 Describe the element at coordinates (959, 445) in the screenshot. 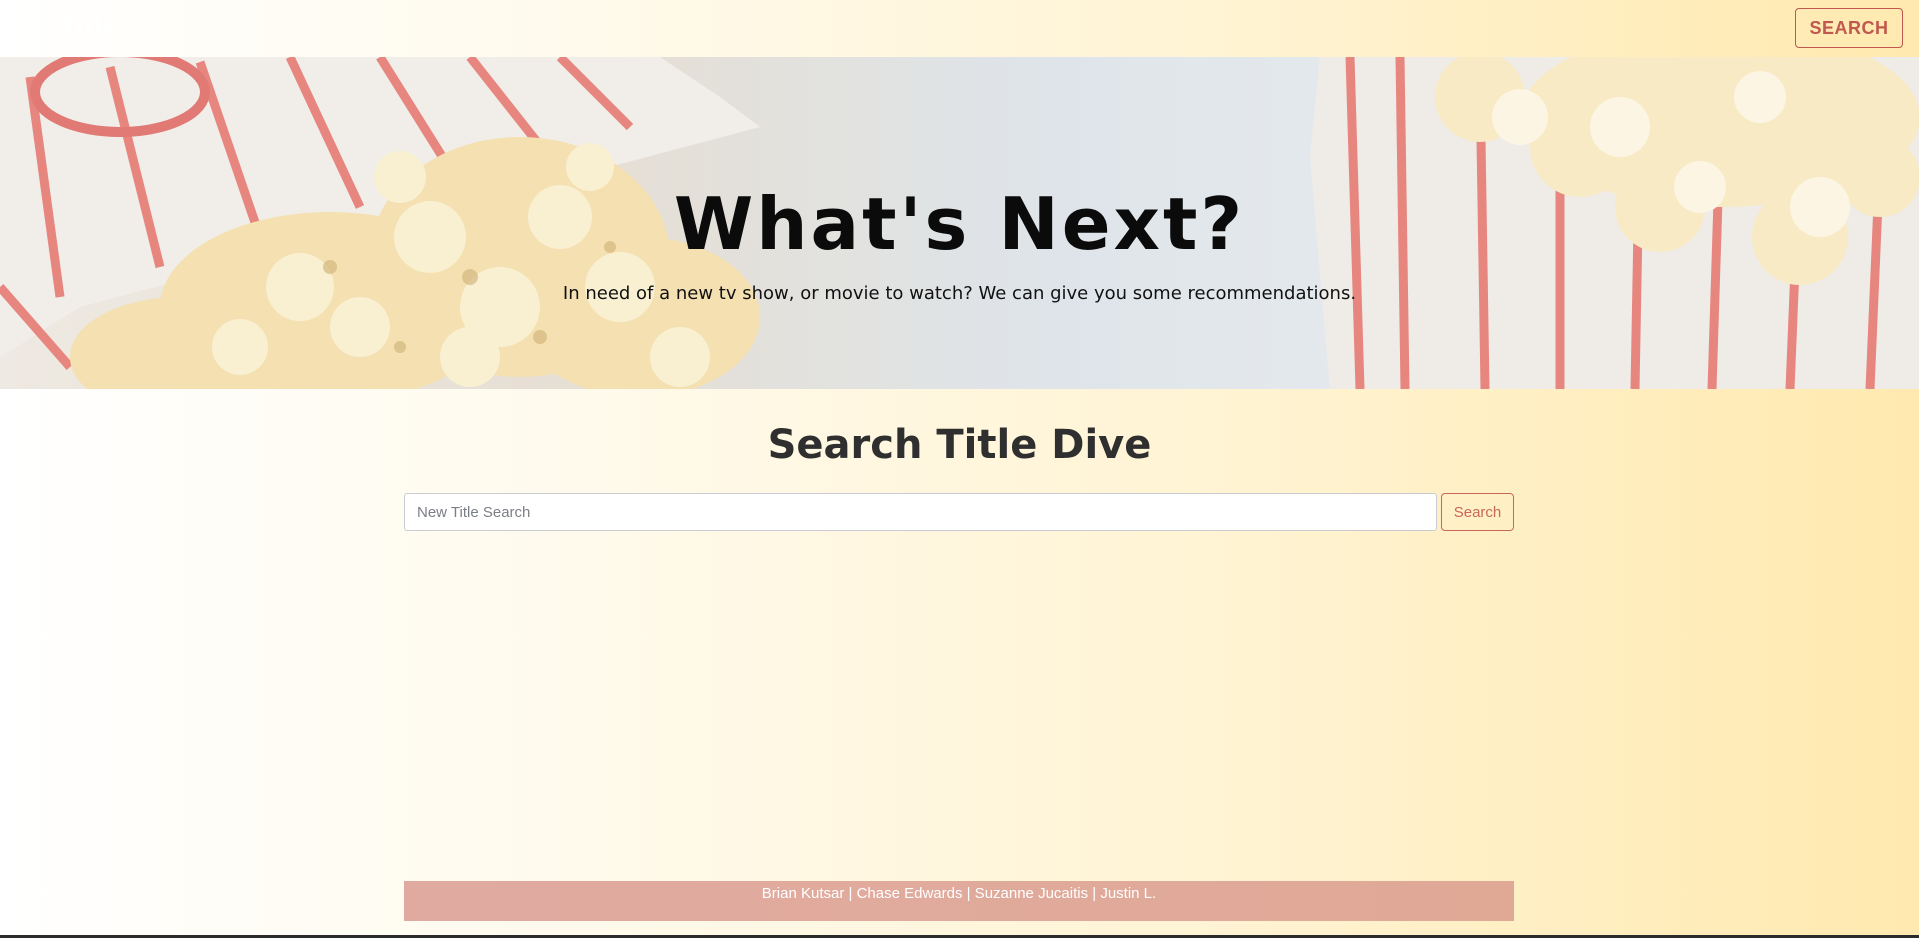

I see `search-heading: Search Title Dive` at that location.